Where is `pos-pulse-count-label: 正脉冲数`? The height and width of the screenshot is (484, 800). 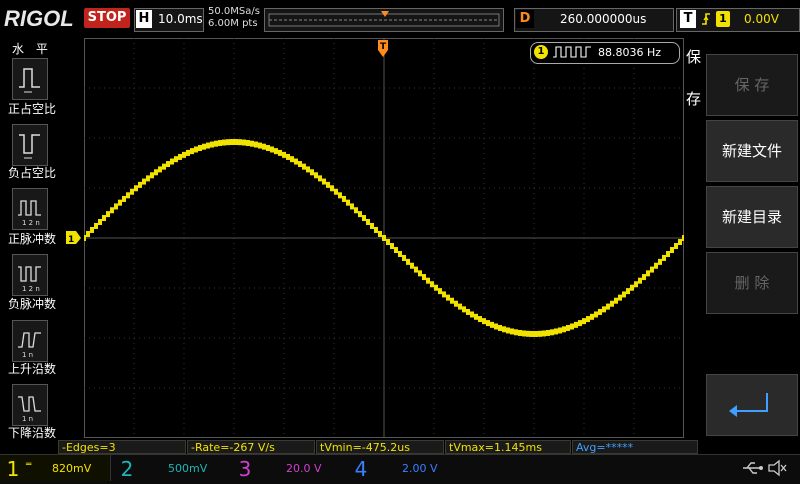 pos-pulse-count-label: 正脉冲数 is located at coordinates (31, 239).